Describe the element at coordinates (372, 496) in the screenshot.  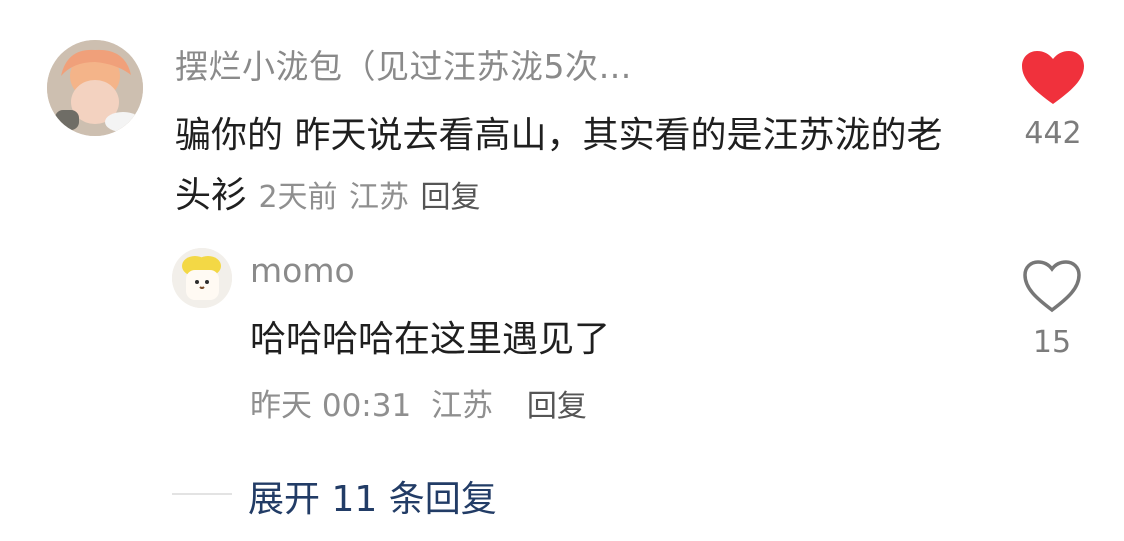
I see `expand-replies-button: 展开 11 条回复` at that location.